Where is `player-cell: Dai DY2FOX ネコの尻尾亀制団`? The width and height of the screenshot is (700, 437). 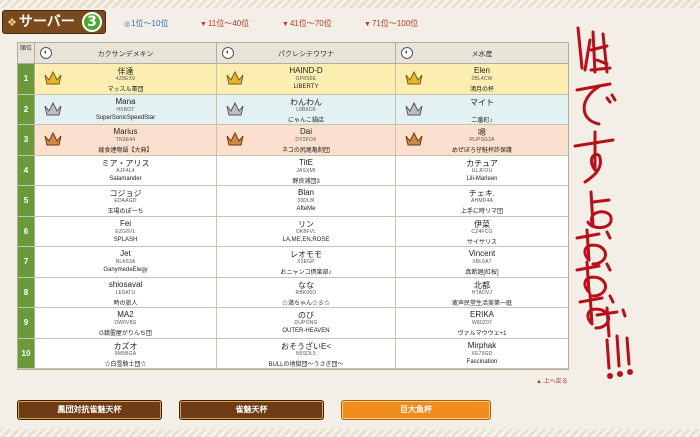 player-cell: Dai DY2FOX ネコの尻尾亀制団 is located at coordinates (306, 140).